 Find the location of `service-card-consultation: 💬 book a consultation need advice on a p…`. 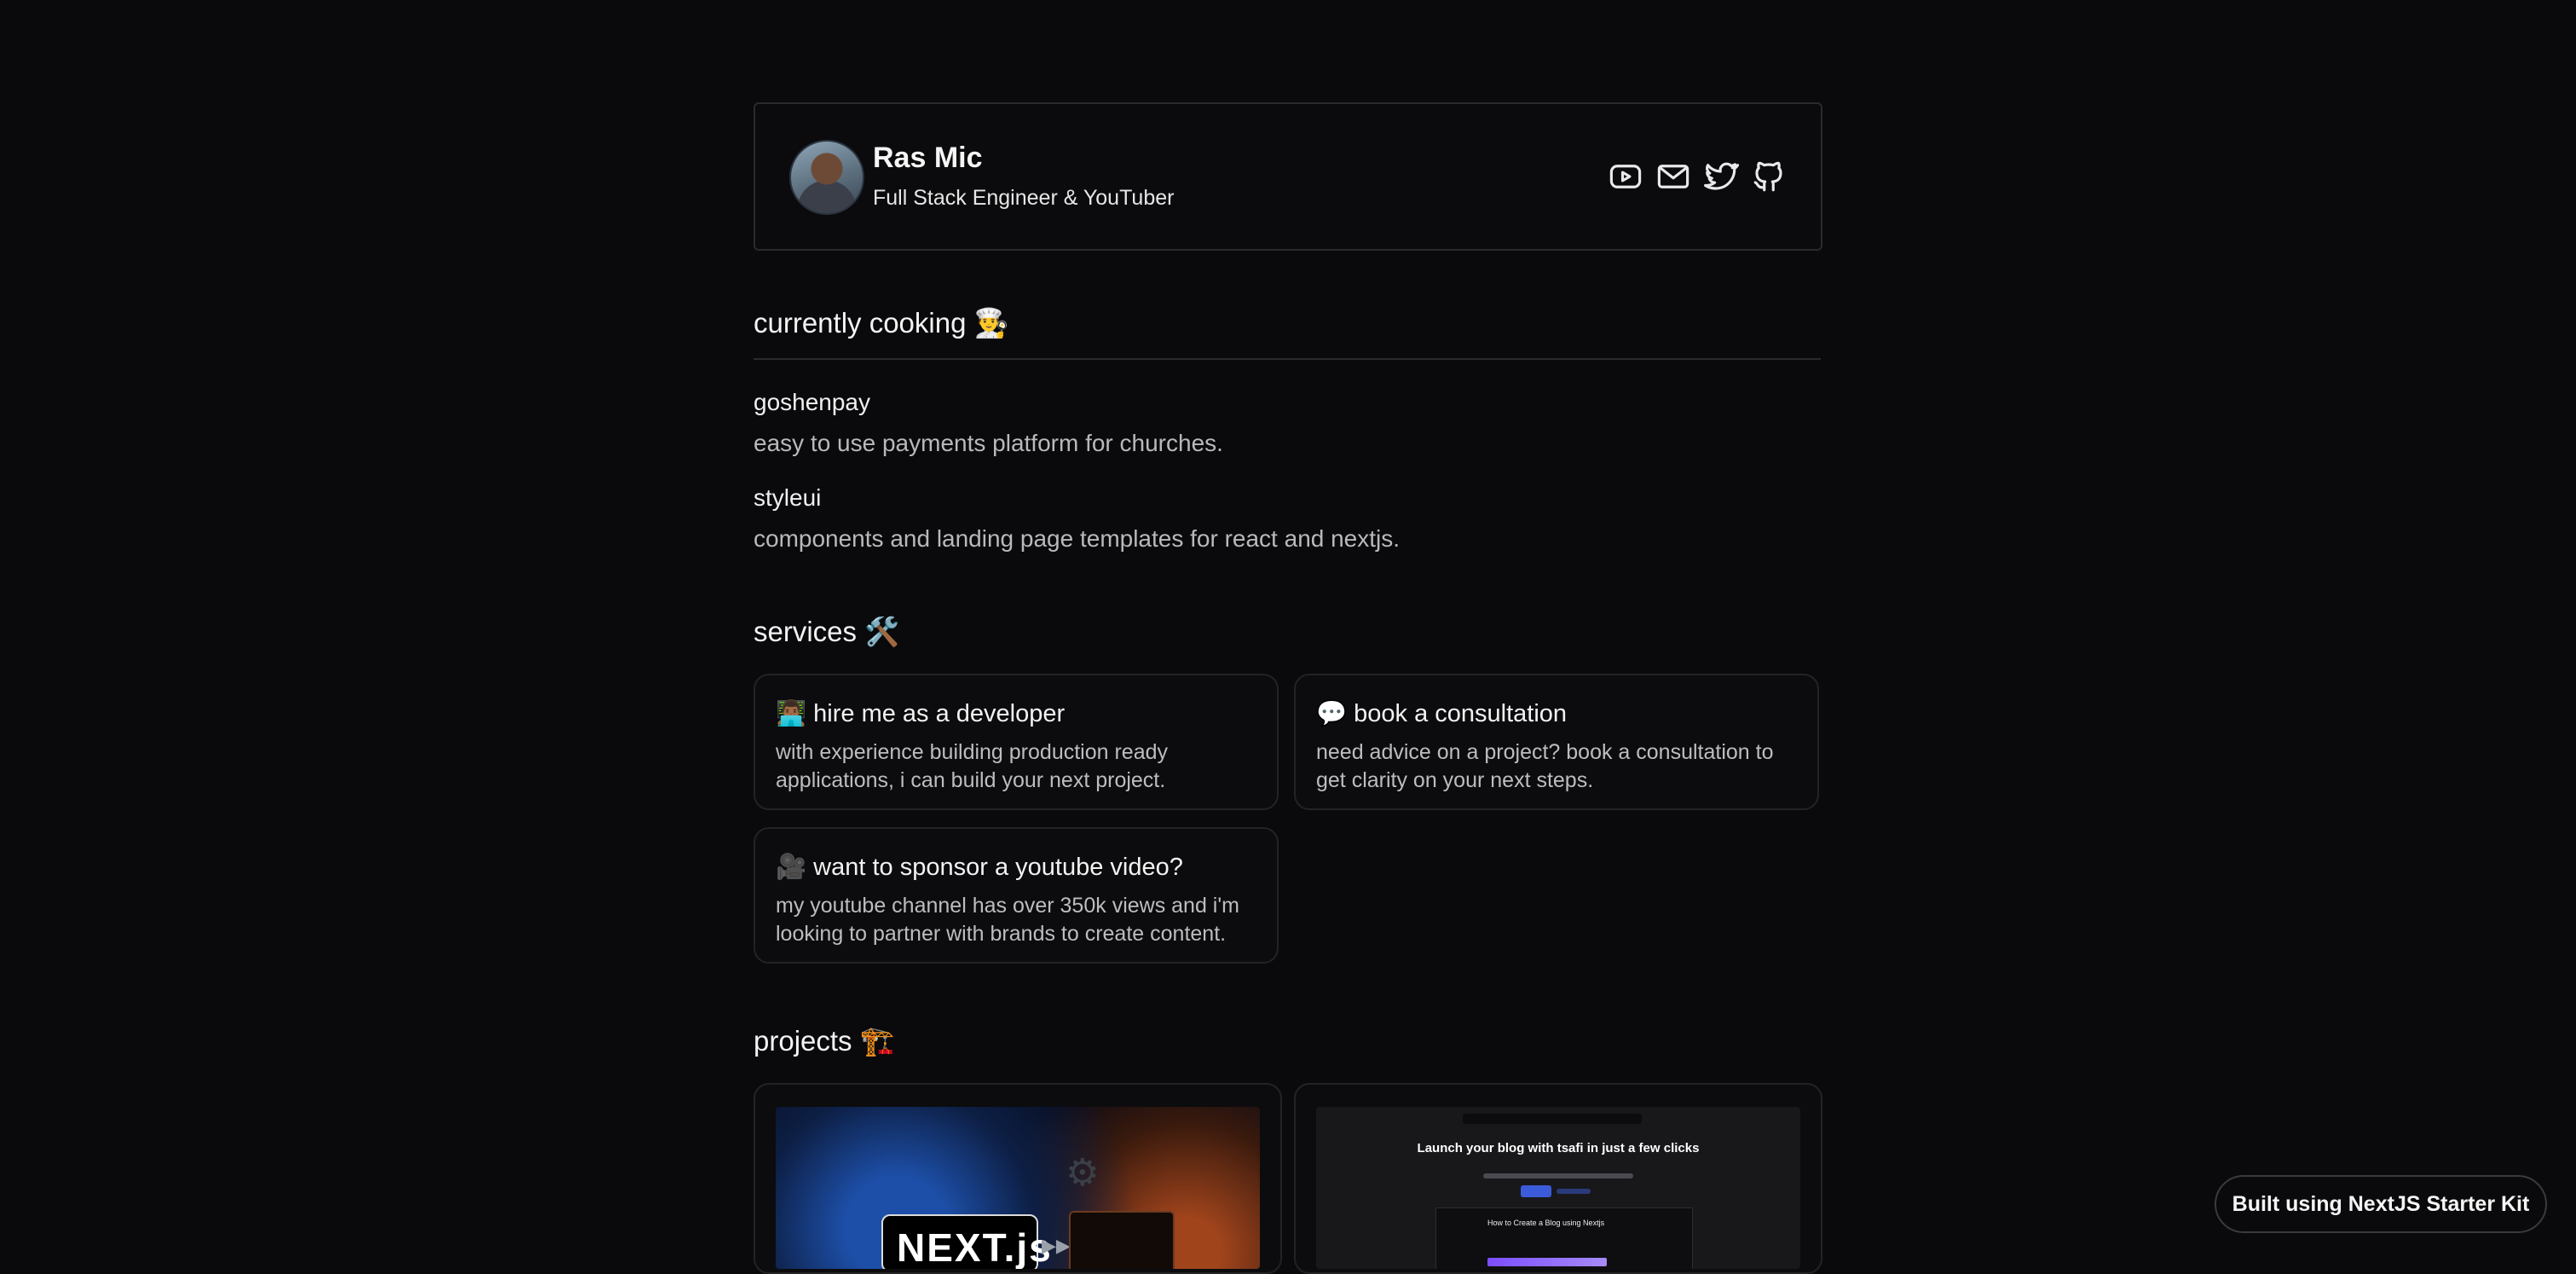

service-card-consultation: 💬 book a consultation need advice on a p… is located at coordinates (1556, 742).